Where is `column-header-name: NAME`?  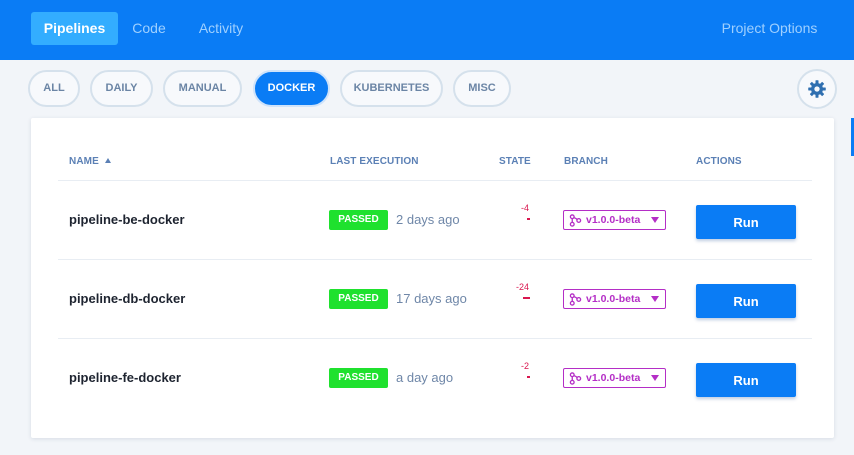 column-header-name: NAME is located at coordinates (90, 161).